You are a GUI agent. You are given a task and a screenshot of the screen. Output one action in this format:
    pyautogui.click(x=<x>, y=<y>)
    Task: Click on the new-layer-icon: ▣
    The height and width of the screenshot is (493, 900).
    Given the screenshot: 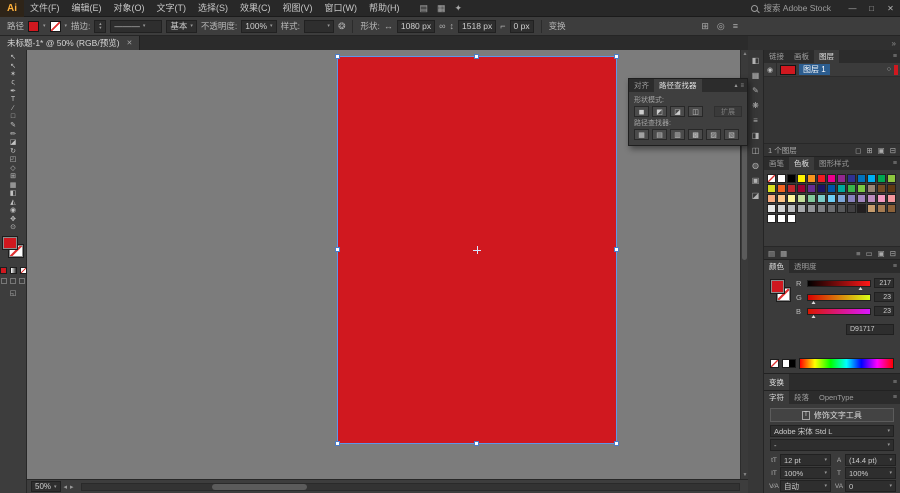 What is the action you would take?
    pyautogui.click(x=881, y=150)
    